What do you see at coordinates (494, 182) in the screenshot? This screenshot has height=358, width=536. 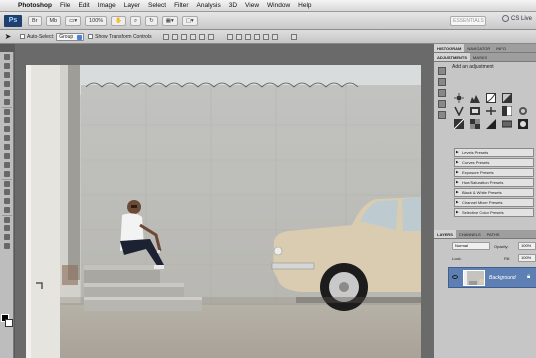 I see `preset-hue-saturation: Hue/Saturation Presets` at bounding box center [494, 182].